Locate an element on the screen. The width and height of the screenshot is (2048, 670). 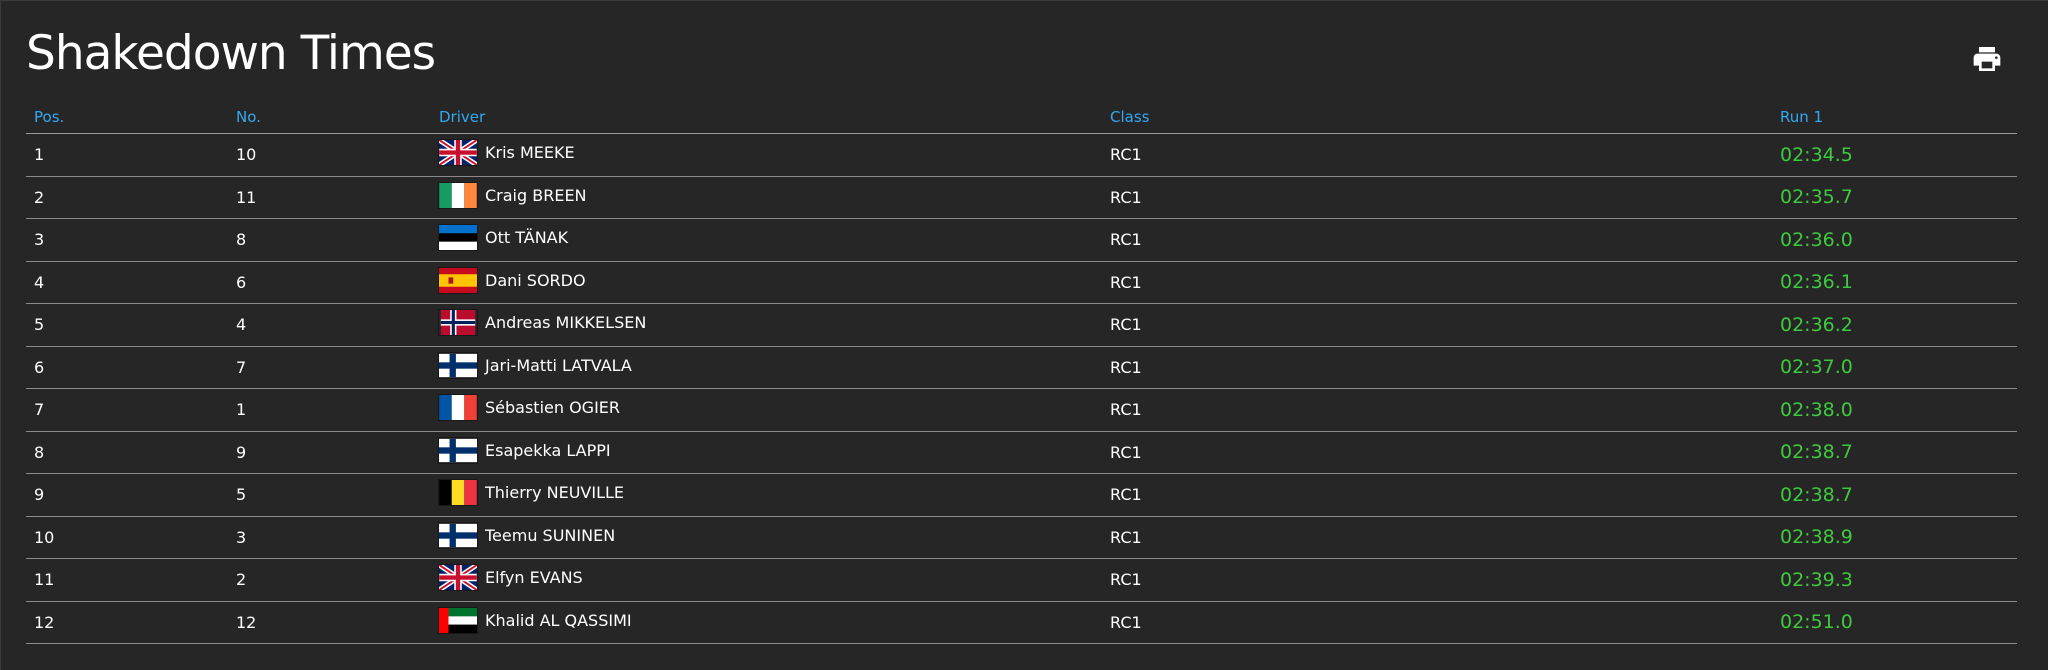
norway-flag-icon is located at coordinates (458, 323).